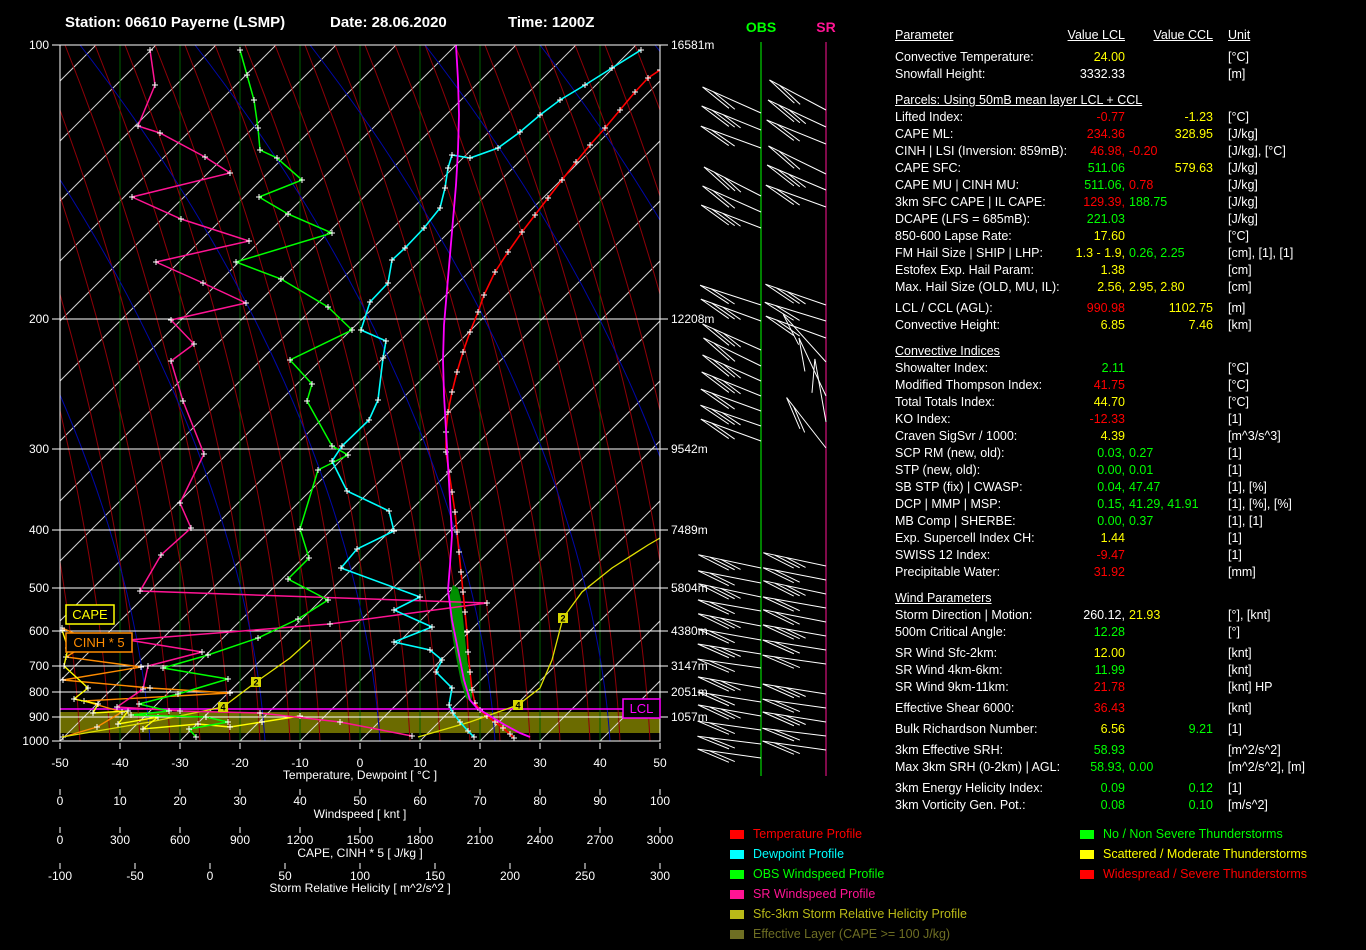 The height and width of the screenshot is (950, 1366). Describe the element at coordinates (1200, 325) in the screenshot. I see `value-ccl: 7.46` at that location.